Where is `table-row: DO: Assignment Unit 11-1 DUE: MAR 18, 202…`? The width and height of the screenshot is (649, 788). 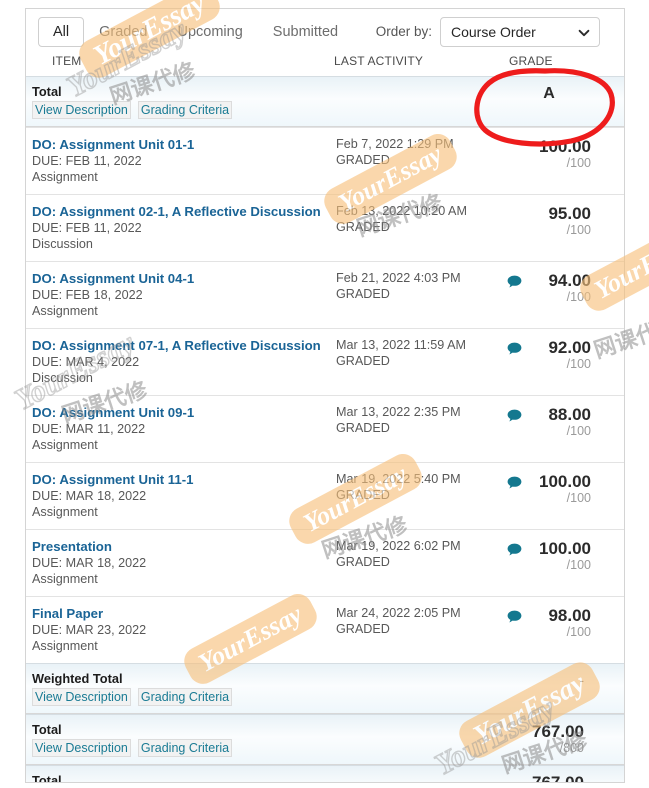 table-row: DO: Assignment Unit 11-1 DUE: MAR 18, 202… is located at coordinates (325, 495).